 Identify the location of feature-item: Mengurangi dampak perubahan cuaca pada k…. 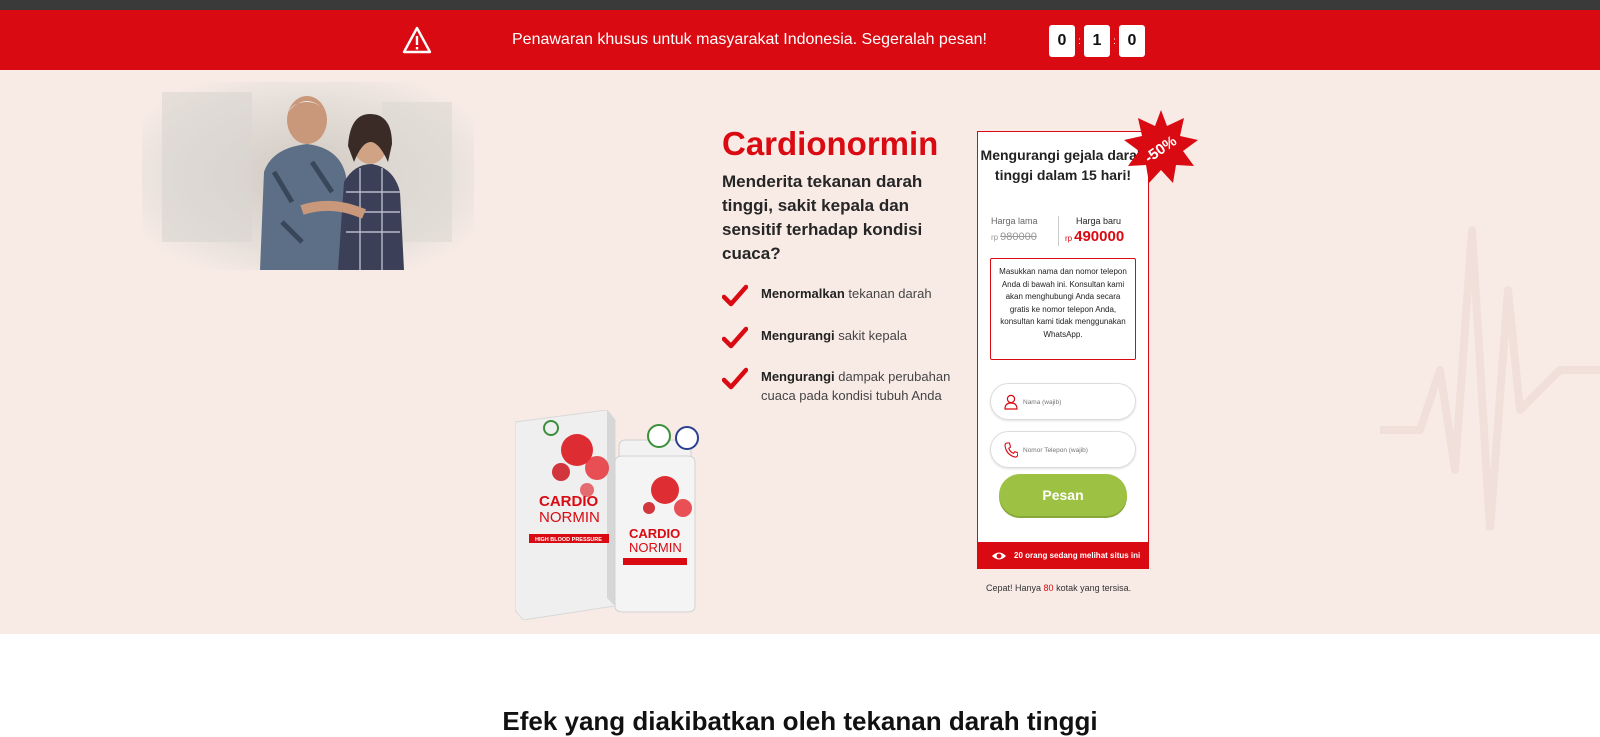
(846, 386).